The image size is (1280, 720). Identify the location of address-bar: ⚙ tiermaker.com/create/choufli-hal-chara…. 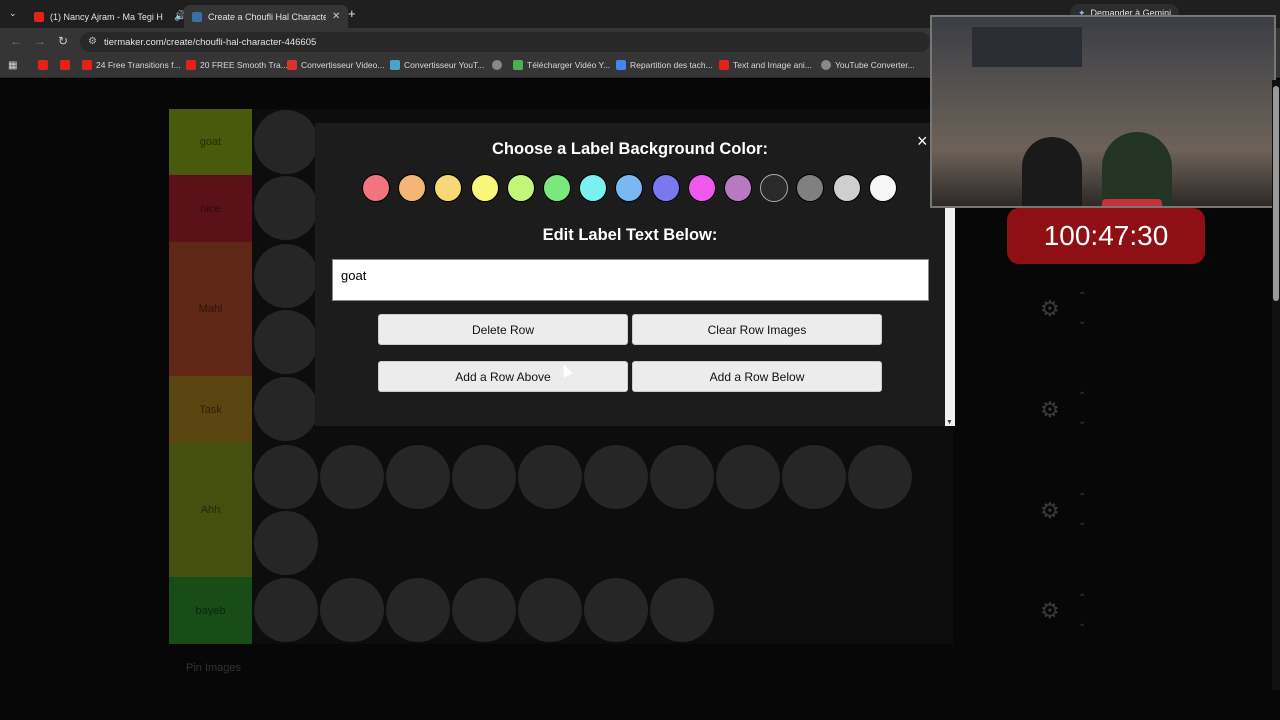
(505, 42).